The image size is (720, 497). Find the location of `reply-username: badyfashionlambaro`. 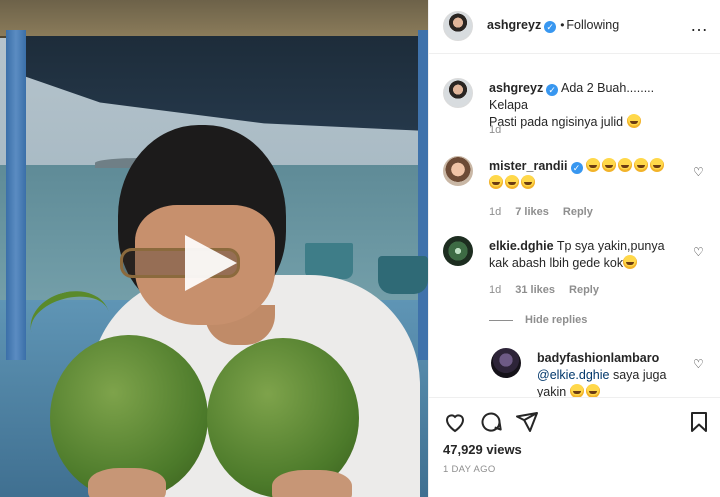

reply-username: badyfashionlambaro is located at coordinates (598, 358).